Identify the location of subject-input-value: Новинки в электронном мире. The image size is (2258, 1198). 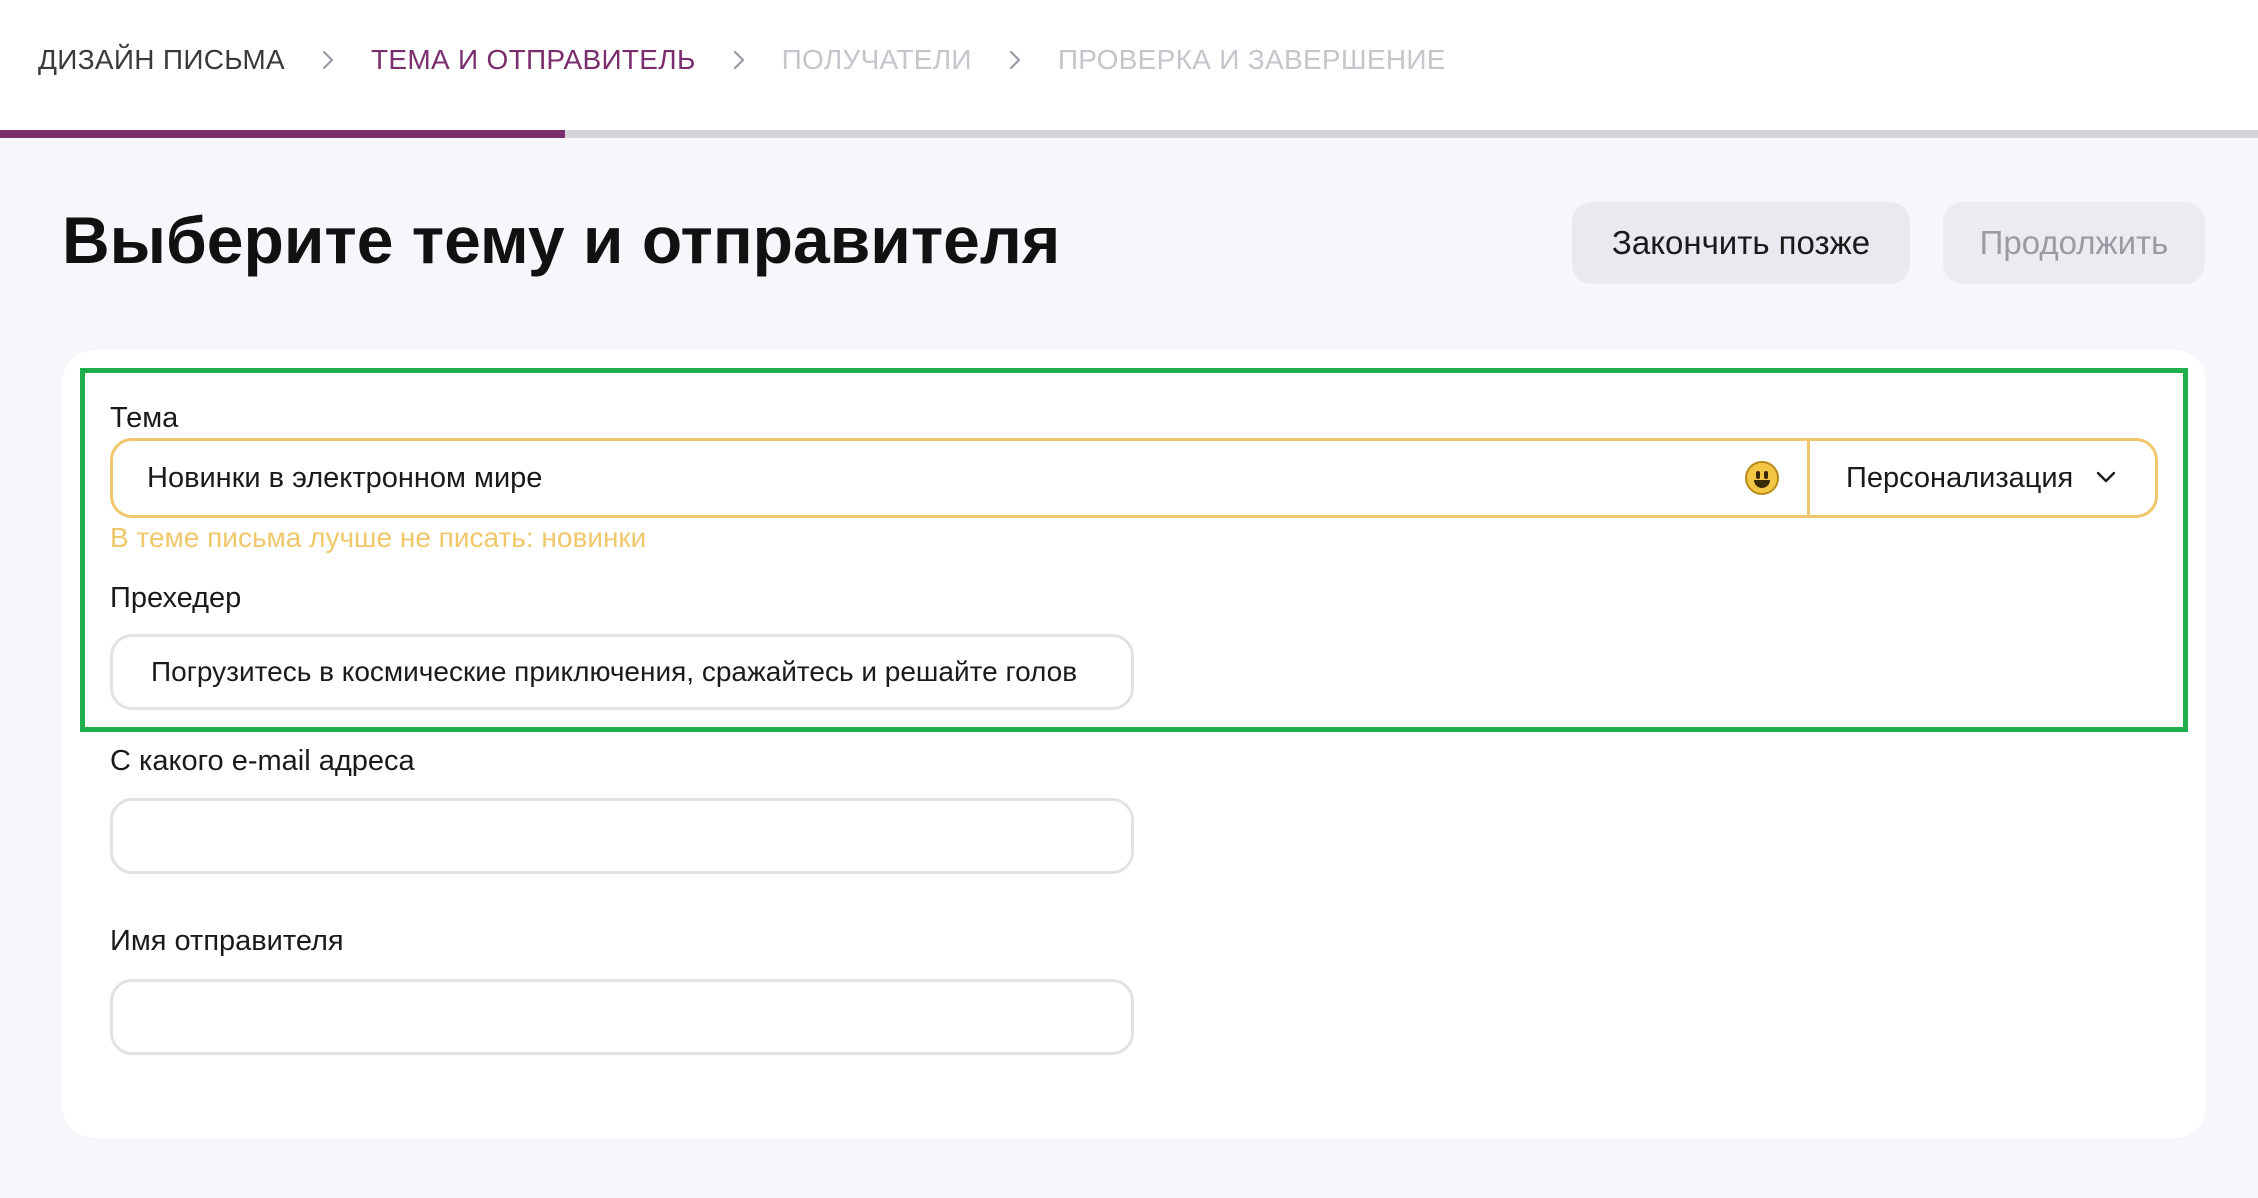
(345, 477).